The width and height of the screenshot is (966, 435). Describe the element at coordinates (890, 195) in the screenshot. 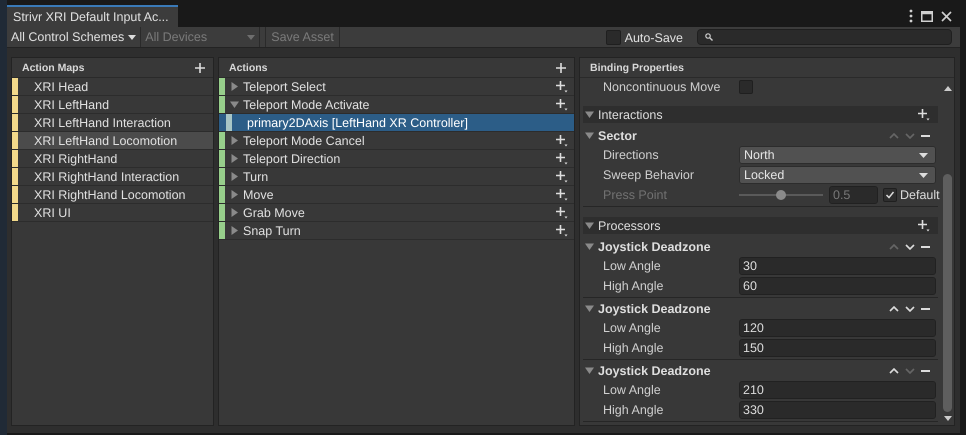

I see `check-icon` at that location.